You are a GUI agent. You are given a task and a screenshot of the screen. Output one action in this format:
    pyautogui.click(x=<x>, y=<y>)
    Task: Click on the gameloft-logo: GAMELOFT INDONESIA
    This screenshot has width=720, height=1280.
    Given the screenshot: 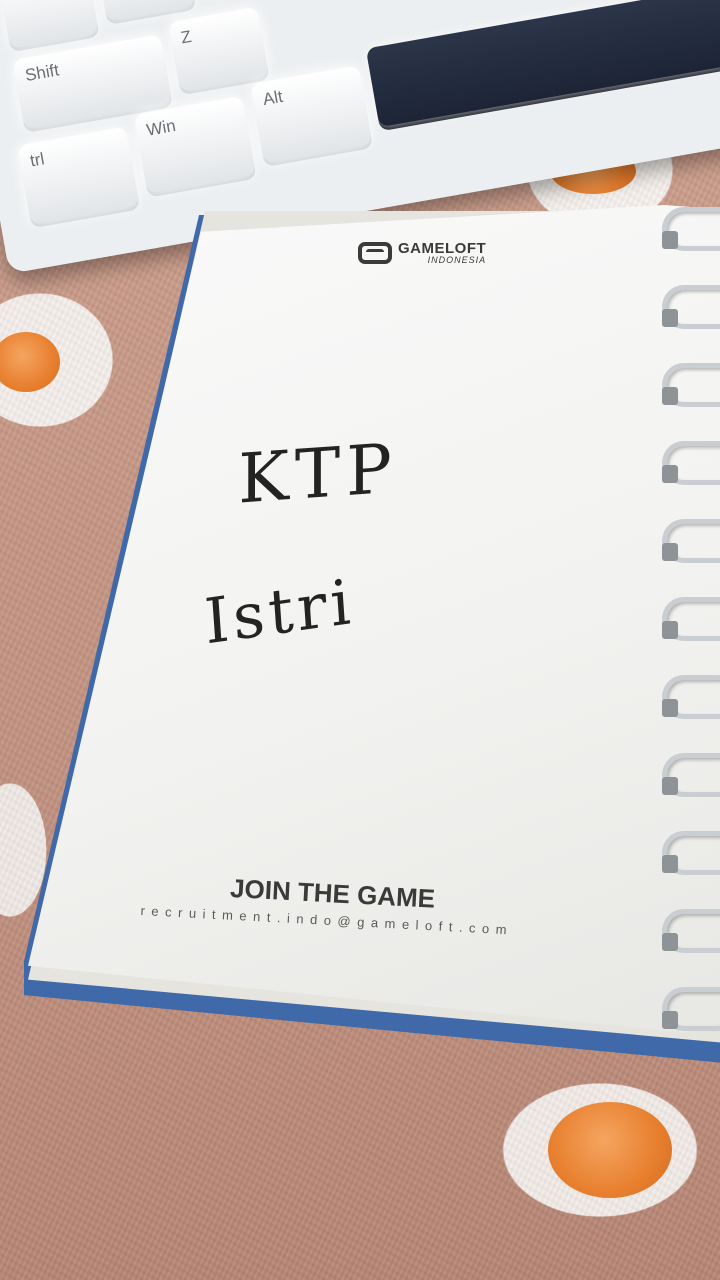 What is the action you would take?
    pyautogui.click(x=422, y=253)
    